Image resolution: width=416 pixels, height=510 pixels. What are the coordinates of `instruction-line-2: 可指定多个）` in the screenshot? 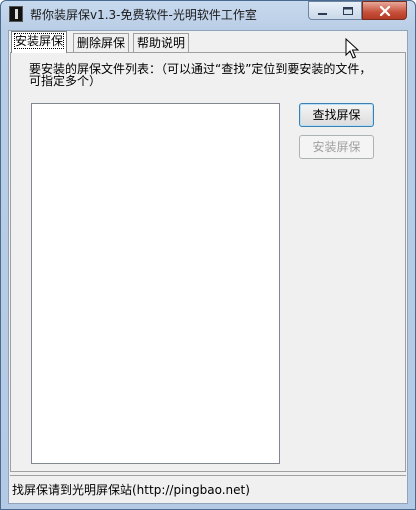 It's located at (65, 81).